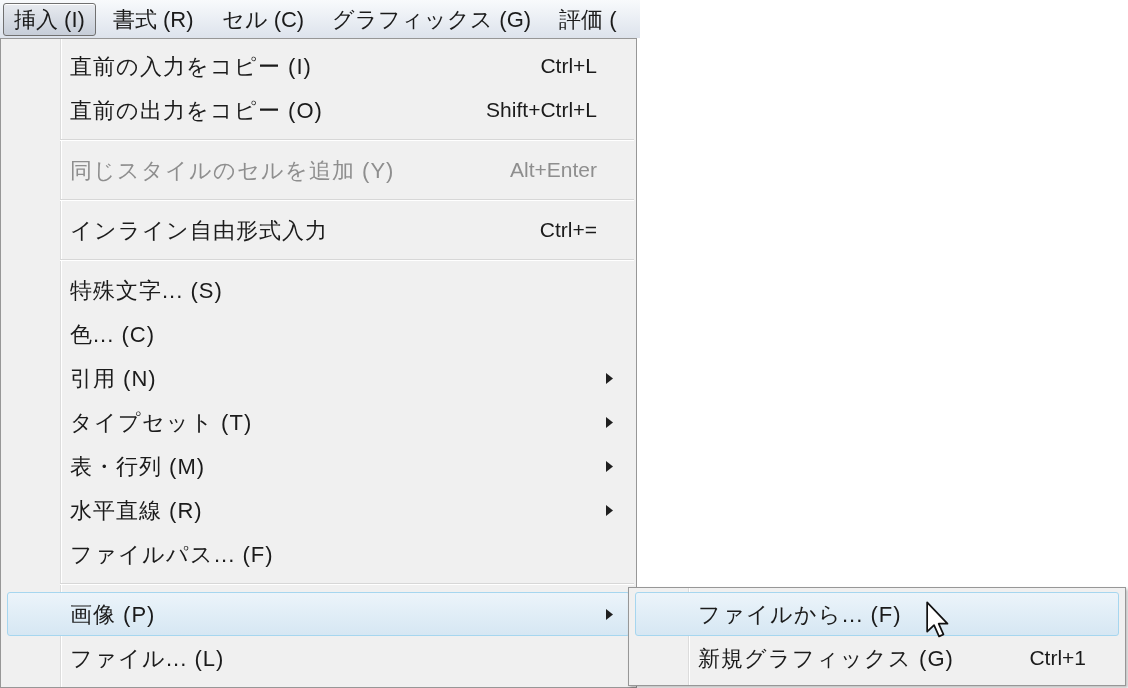 This screenshot has width=1128, height=688. What do you see at coordinates (588, 19) in the screenshot?
I see `menu-bar-item: 評価 (` at bounding box center [588, 19].